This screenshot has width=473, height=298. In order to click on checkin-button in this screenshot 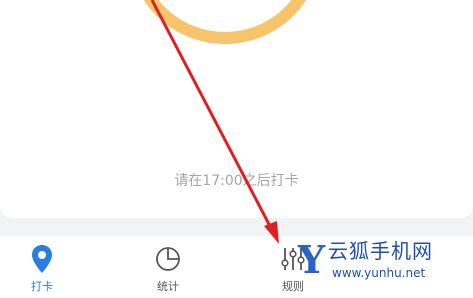, I will do `click(225, 22)`.